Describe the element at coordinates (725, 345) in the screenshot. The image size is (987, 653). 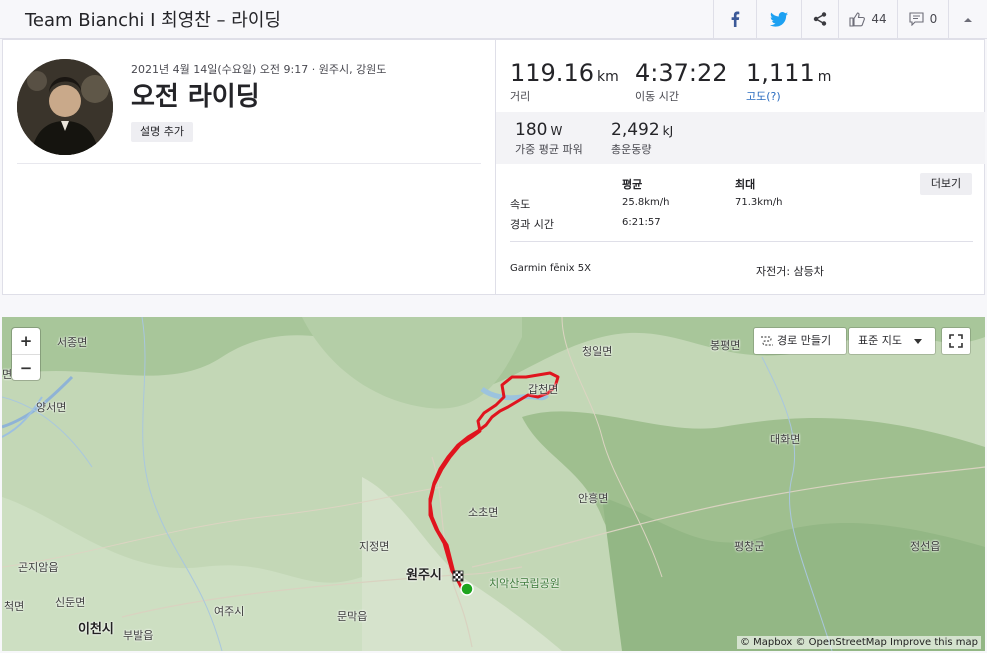
I see `map-place-label: 봉평면` at that location.